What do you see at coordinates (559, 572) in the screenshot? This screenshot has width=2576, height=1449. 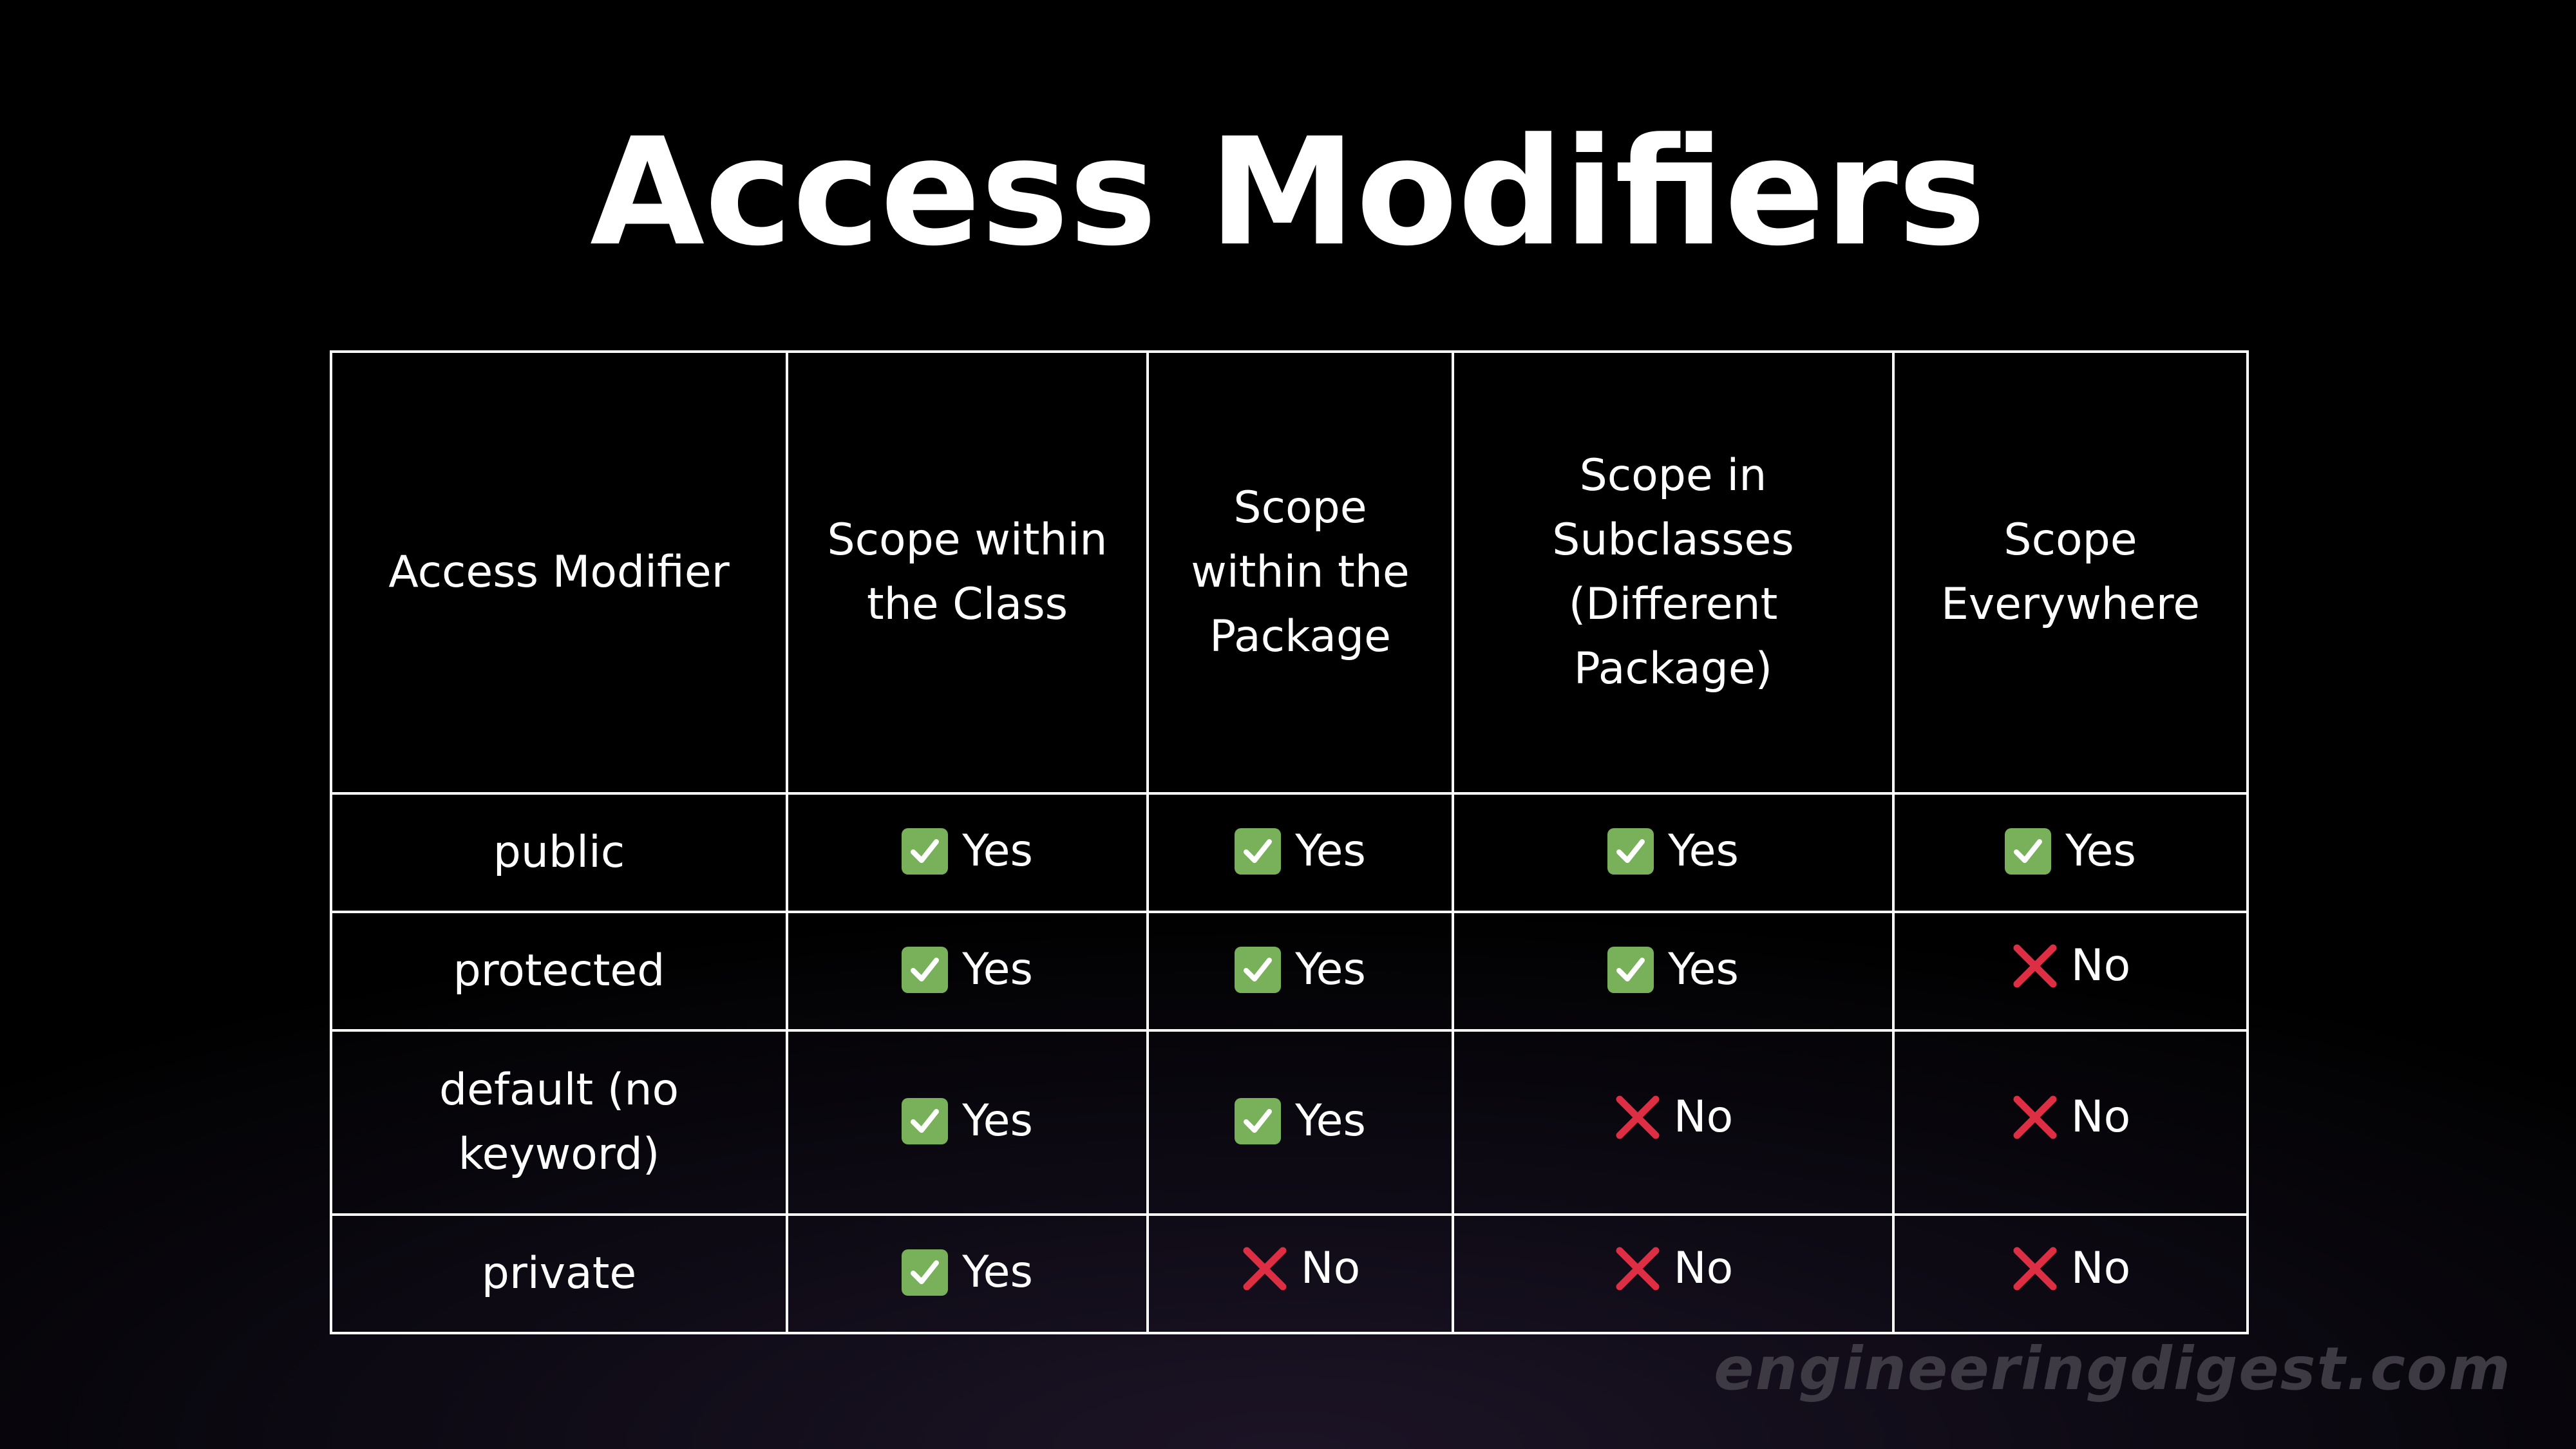 I see `column-header-access-modifier: Access Modifier` at bounding box center [559, 572].